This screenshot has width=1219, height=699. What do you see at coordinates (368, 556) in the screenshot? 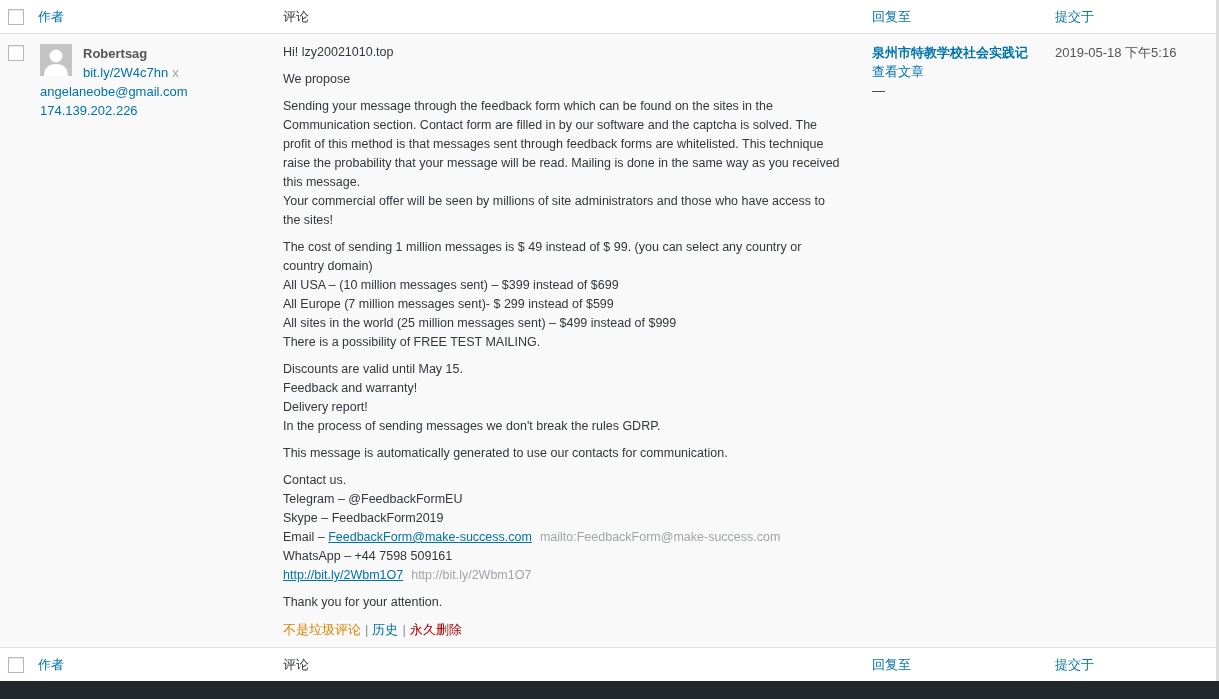
I see `comment-text: WhatsApp – +44 7598 509161` at bounding box center [368, 556].